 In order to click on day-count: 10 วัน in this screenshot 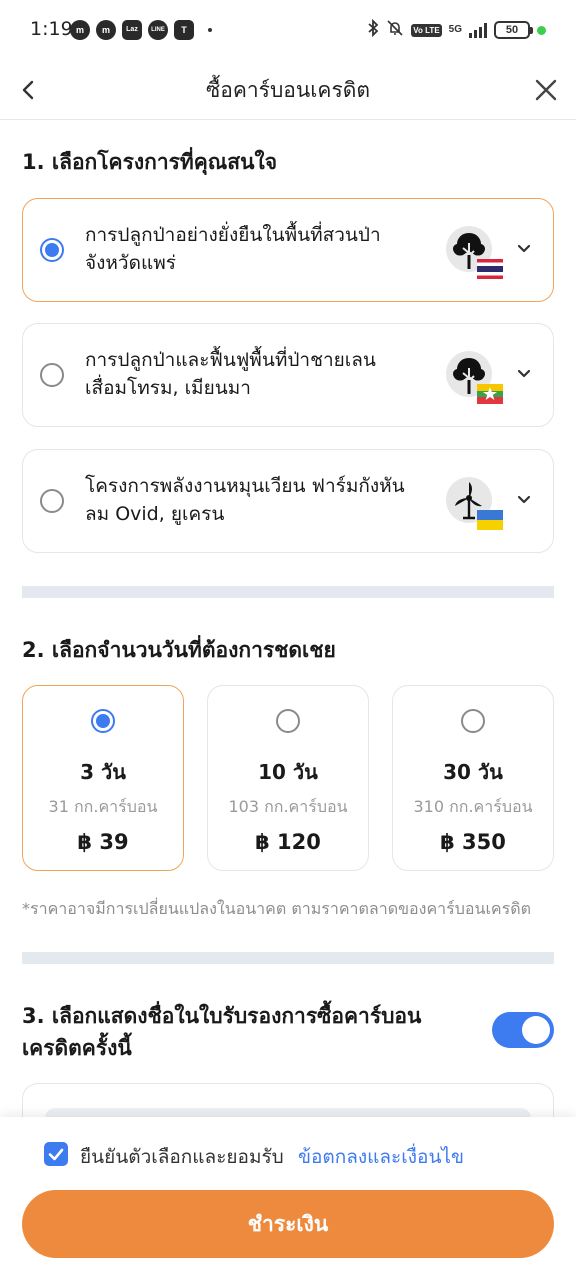, I will do `click(288, 772)`.